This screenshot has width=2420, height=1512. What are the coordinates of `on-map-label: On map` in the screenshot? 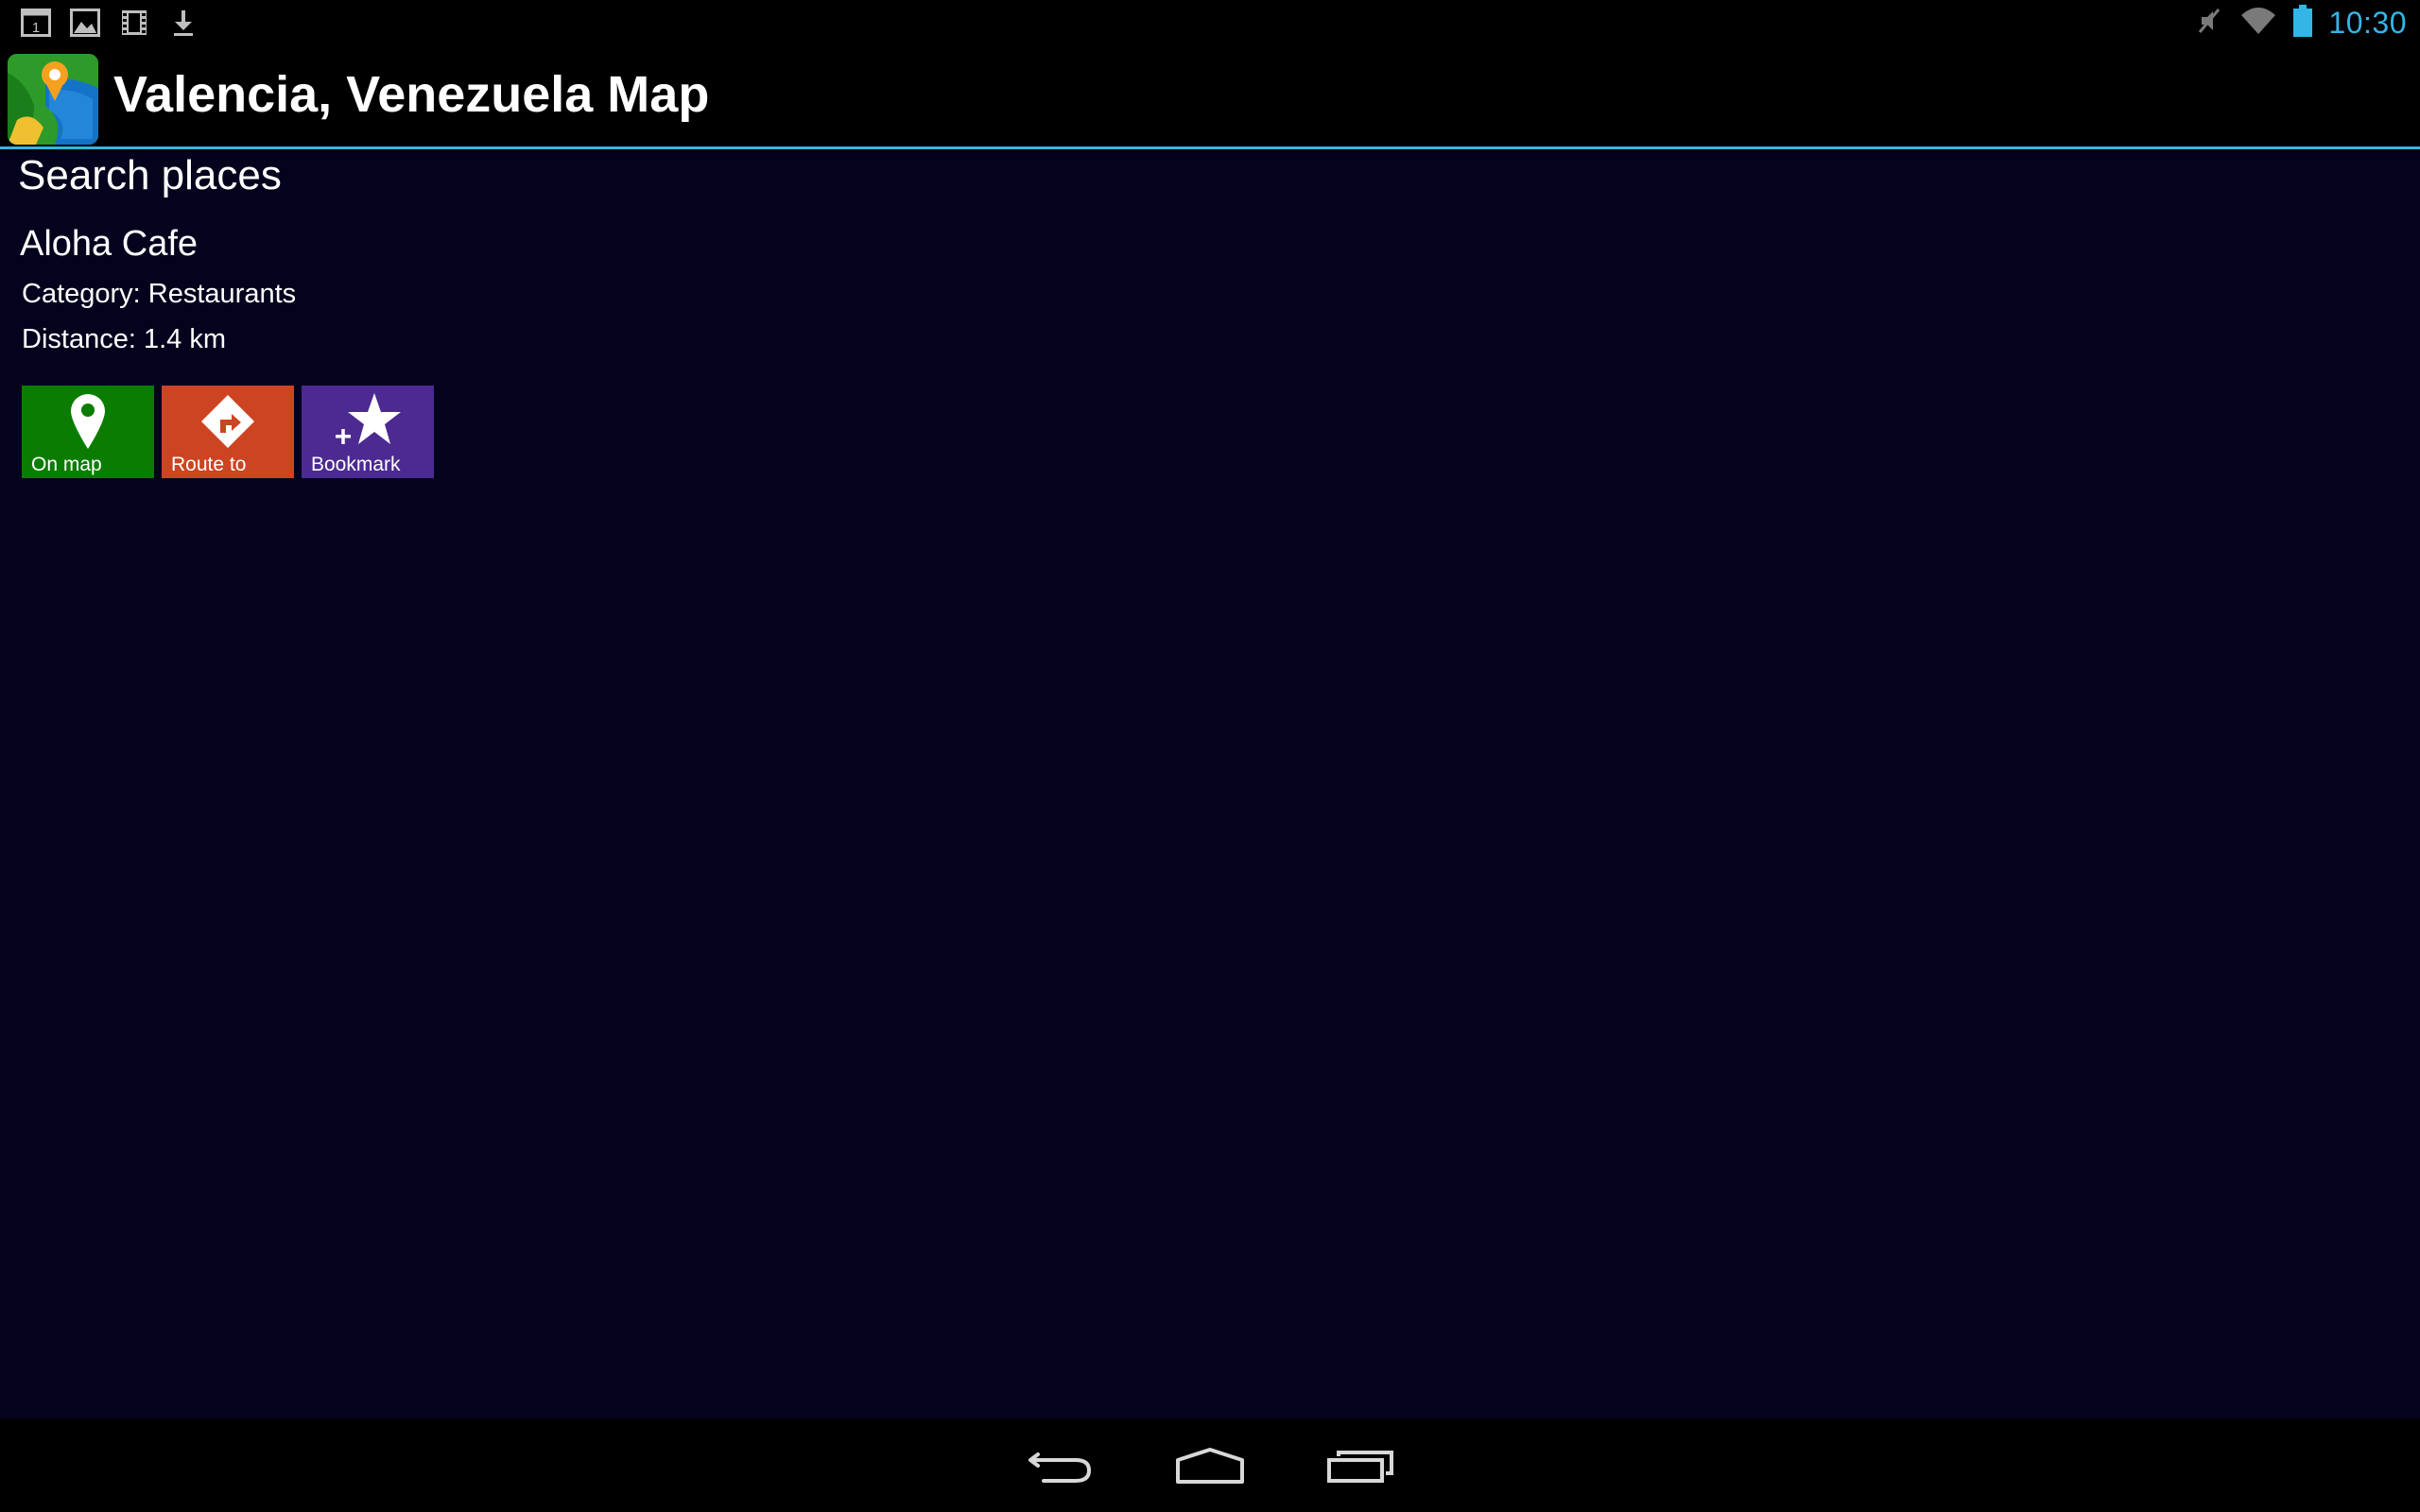 It's located at (66, 464).